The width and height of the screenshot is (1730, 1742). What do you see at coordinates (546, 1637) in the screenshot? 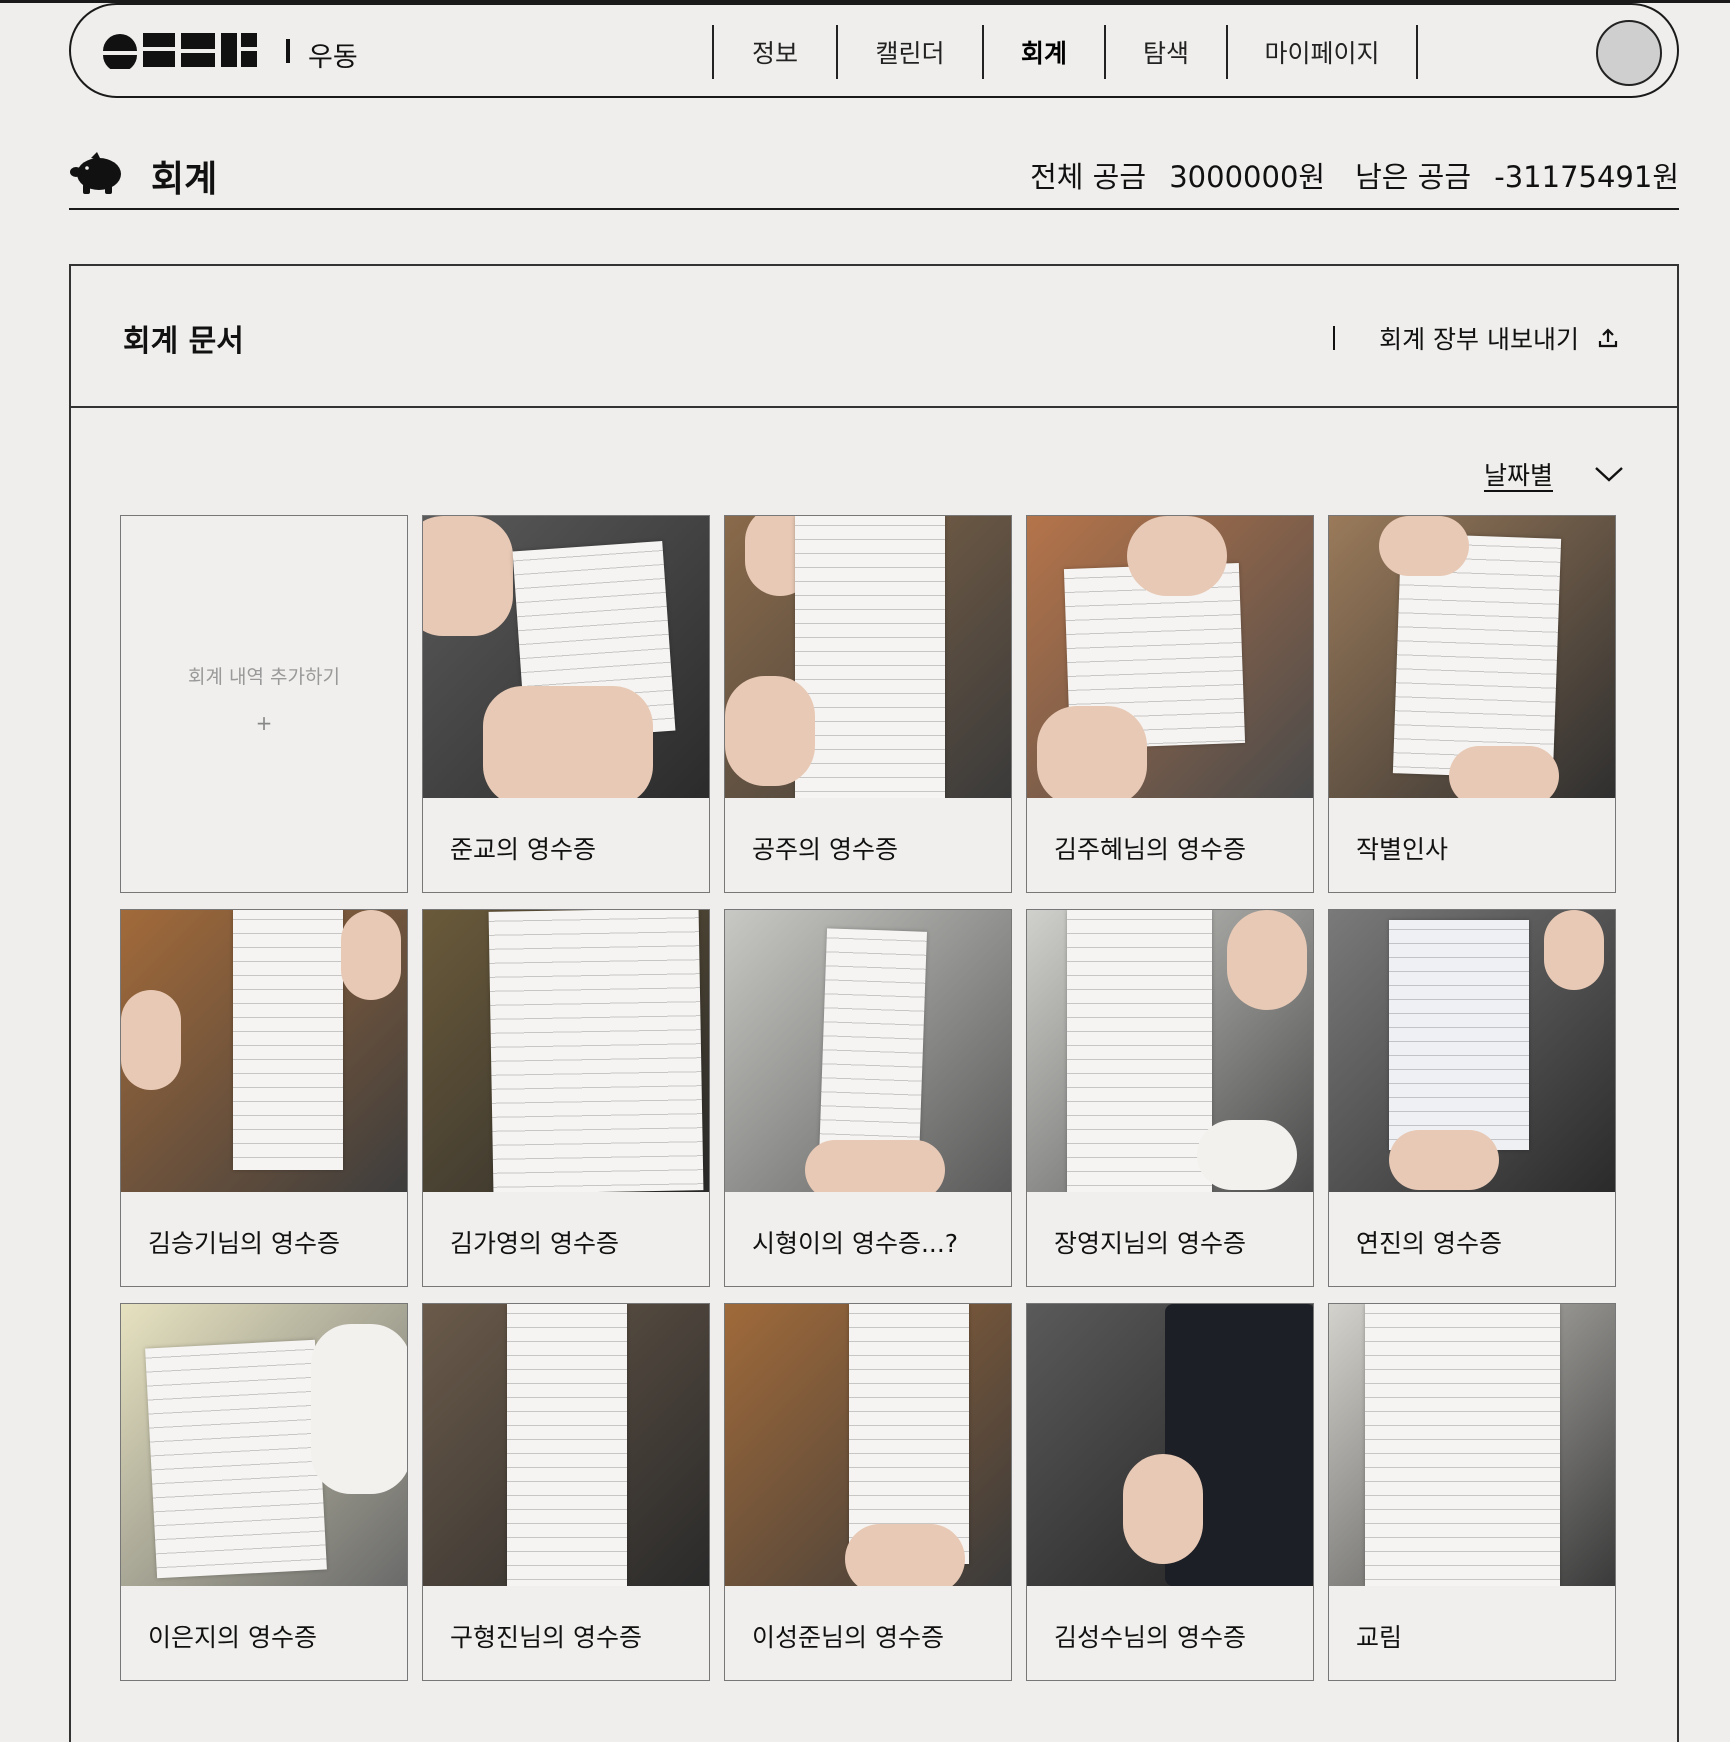
I see `receipt-caption: 구형진님의 영수증` at bounding box center [546, 1637].